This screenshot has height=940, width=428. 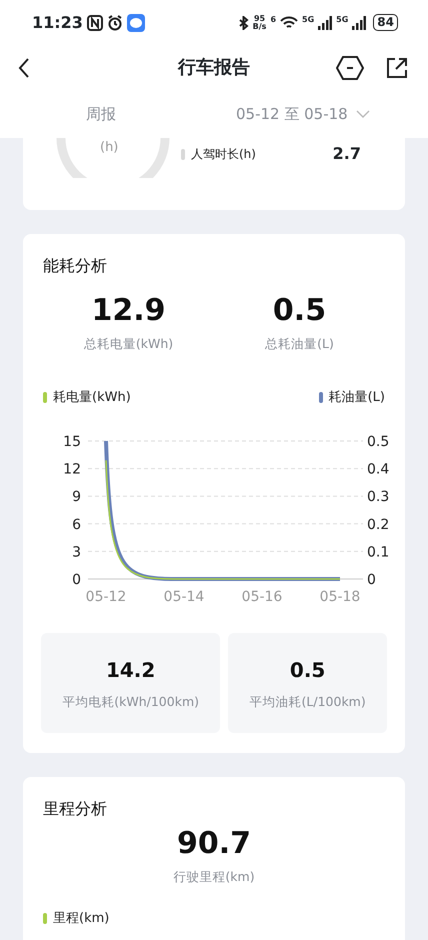 I want to click on net-speed-unit: B/s, so click(x=259, y=26).